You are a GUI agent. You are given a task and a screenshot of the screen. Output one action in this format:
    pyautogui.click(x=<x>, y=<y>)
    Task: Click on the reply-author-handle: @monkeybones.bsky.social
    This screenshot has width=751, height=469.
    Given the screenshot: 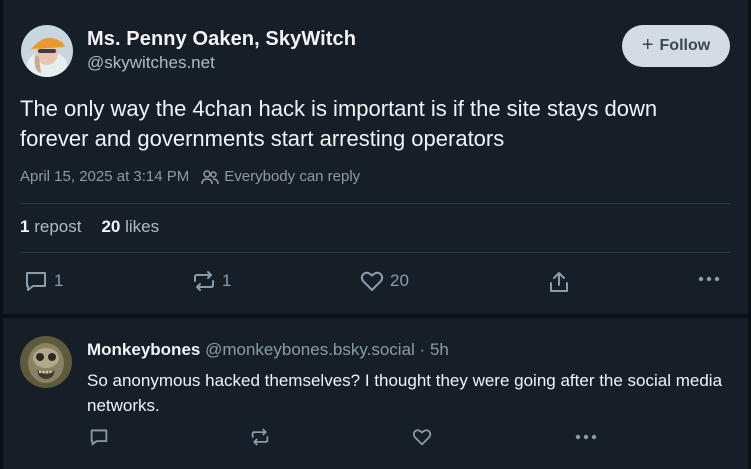 What is the action you would take?
    pyautogui.click(x=310, y=349)
    